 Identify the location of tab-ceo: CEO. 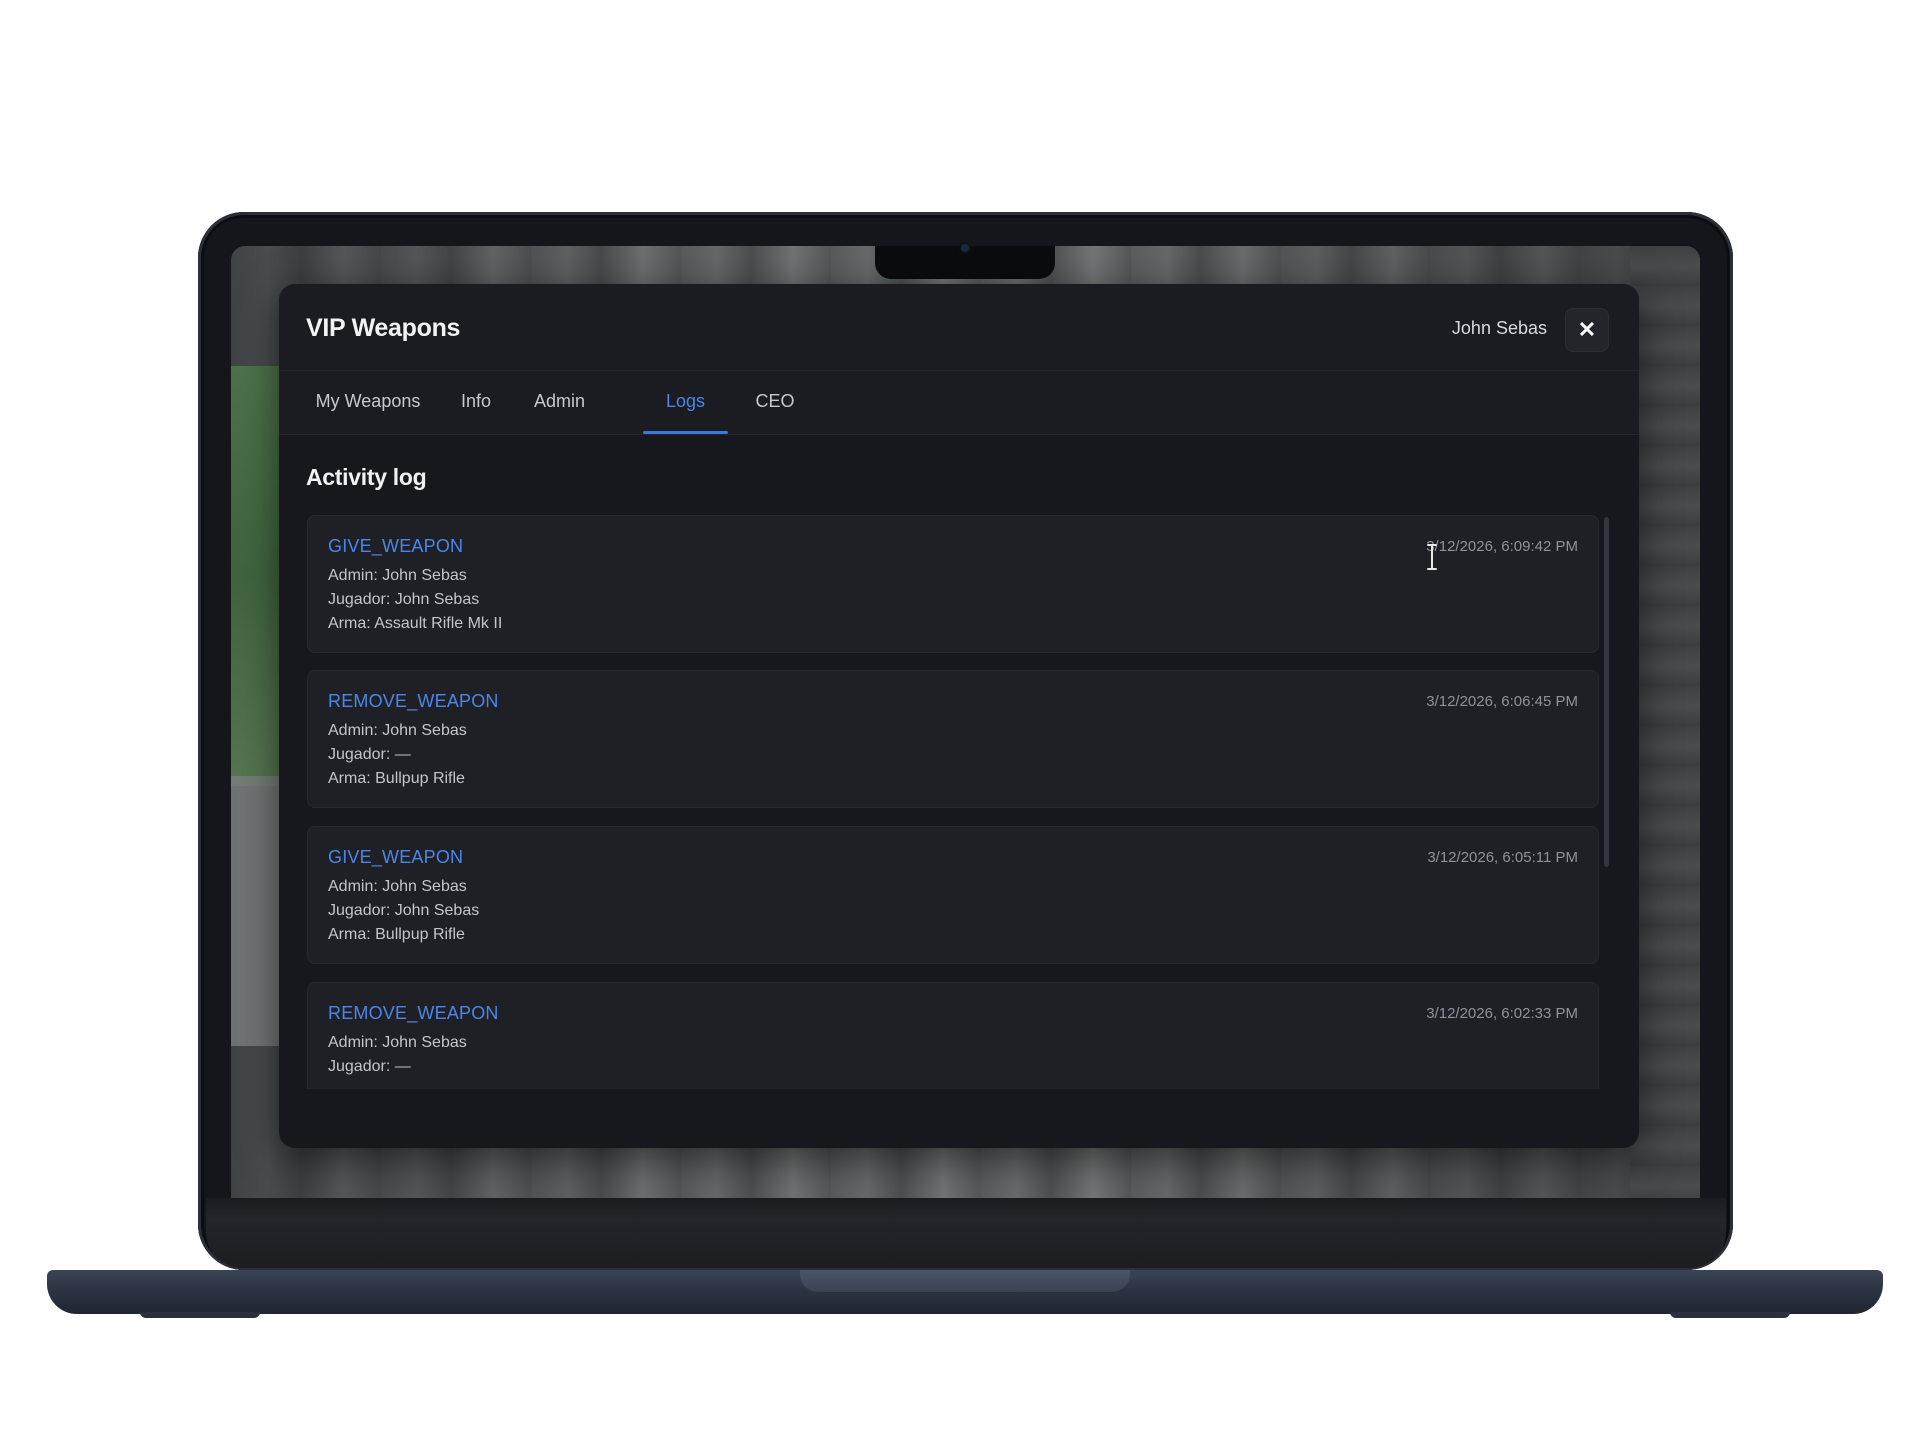
(775, 402).